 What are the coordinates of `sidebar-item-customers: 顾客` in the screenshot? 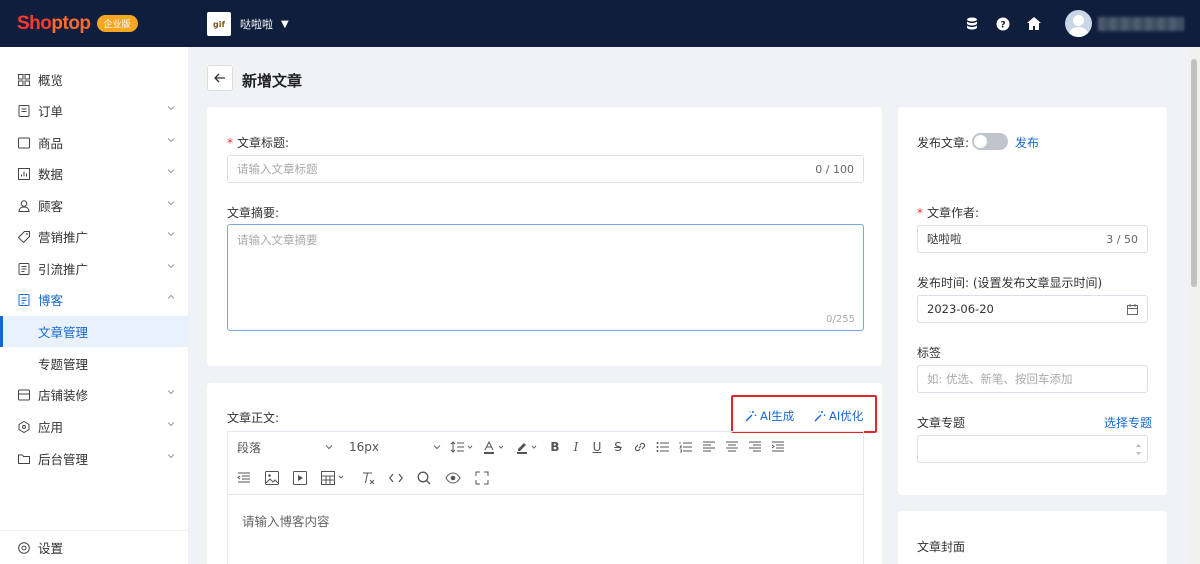 It's located at (94, 205).